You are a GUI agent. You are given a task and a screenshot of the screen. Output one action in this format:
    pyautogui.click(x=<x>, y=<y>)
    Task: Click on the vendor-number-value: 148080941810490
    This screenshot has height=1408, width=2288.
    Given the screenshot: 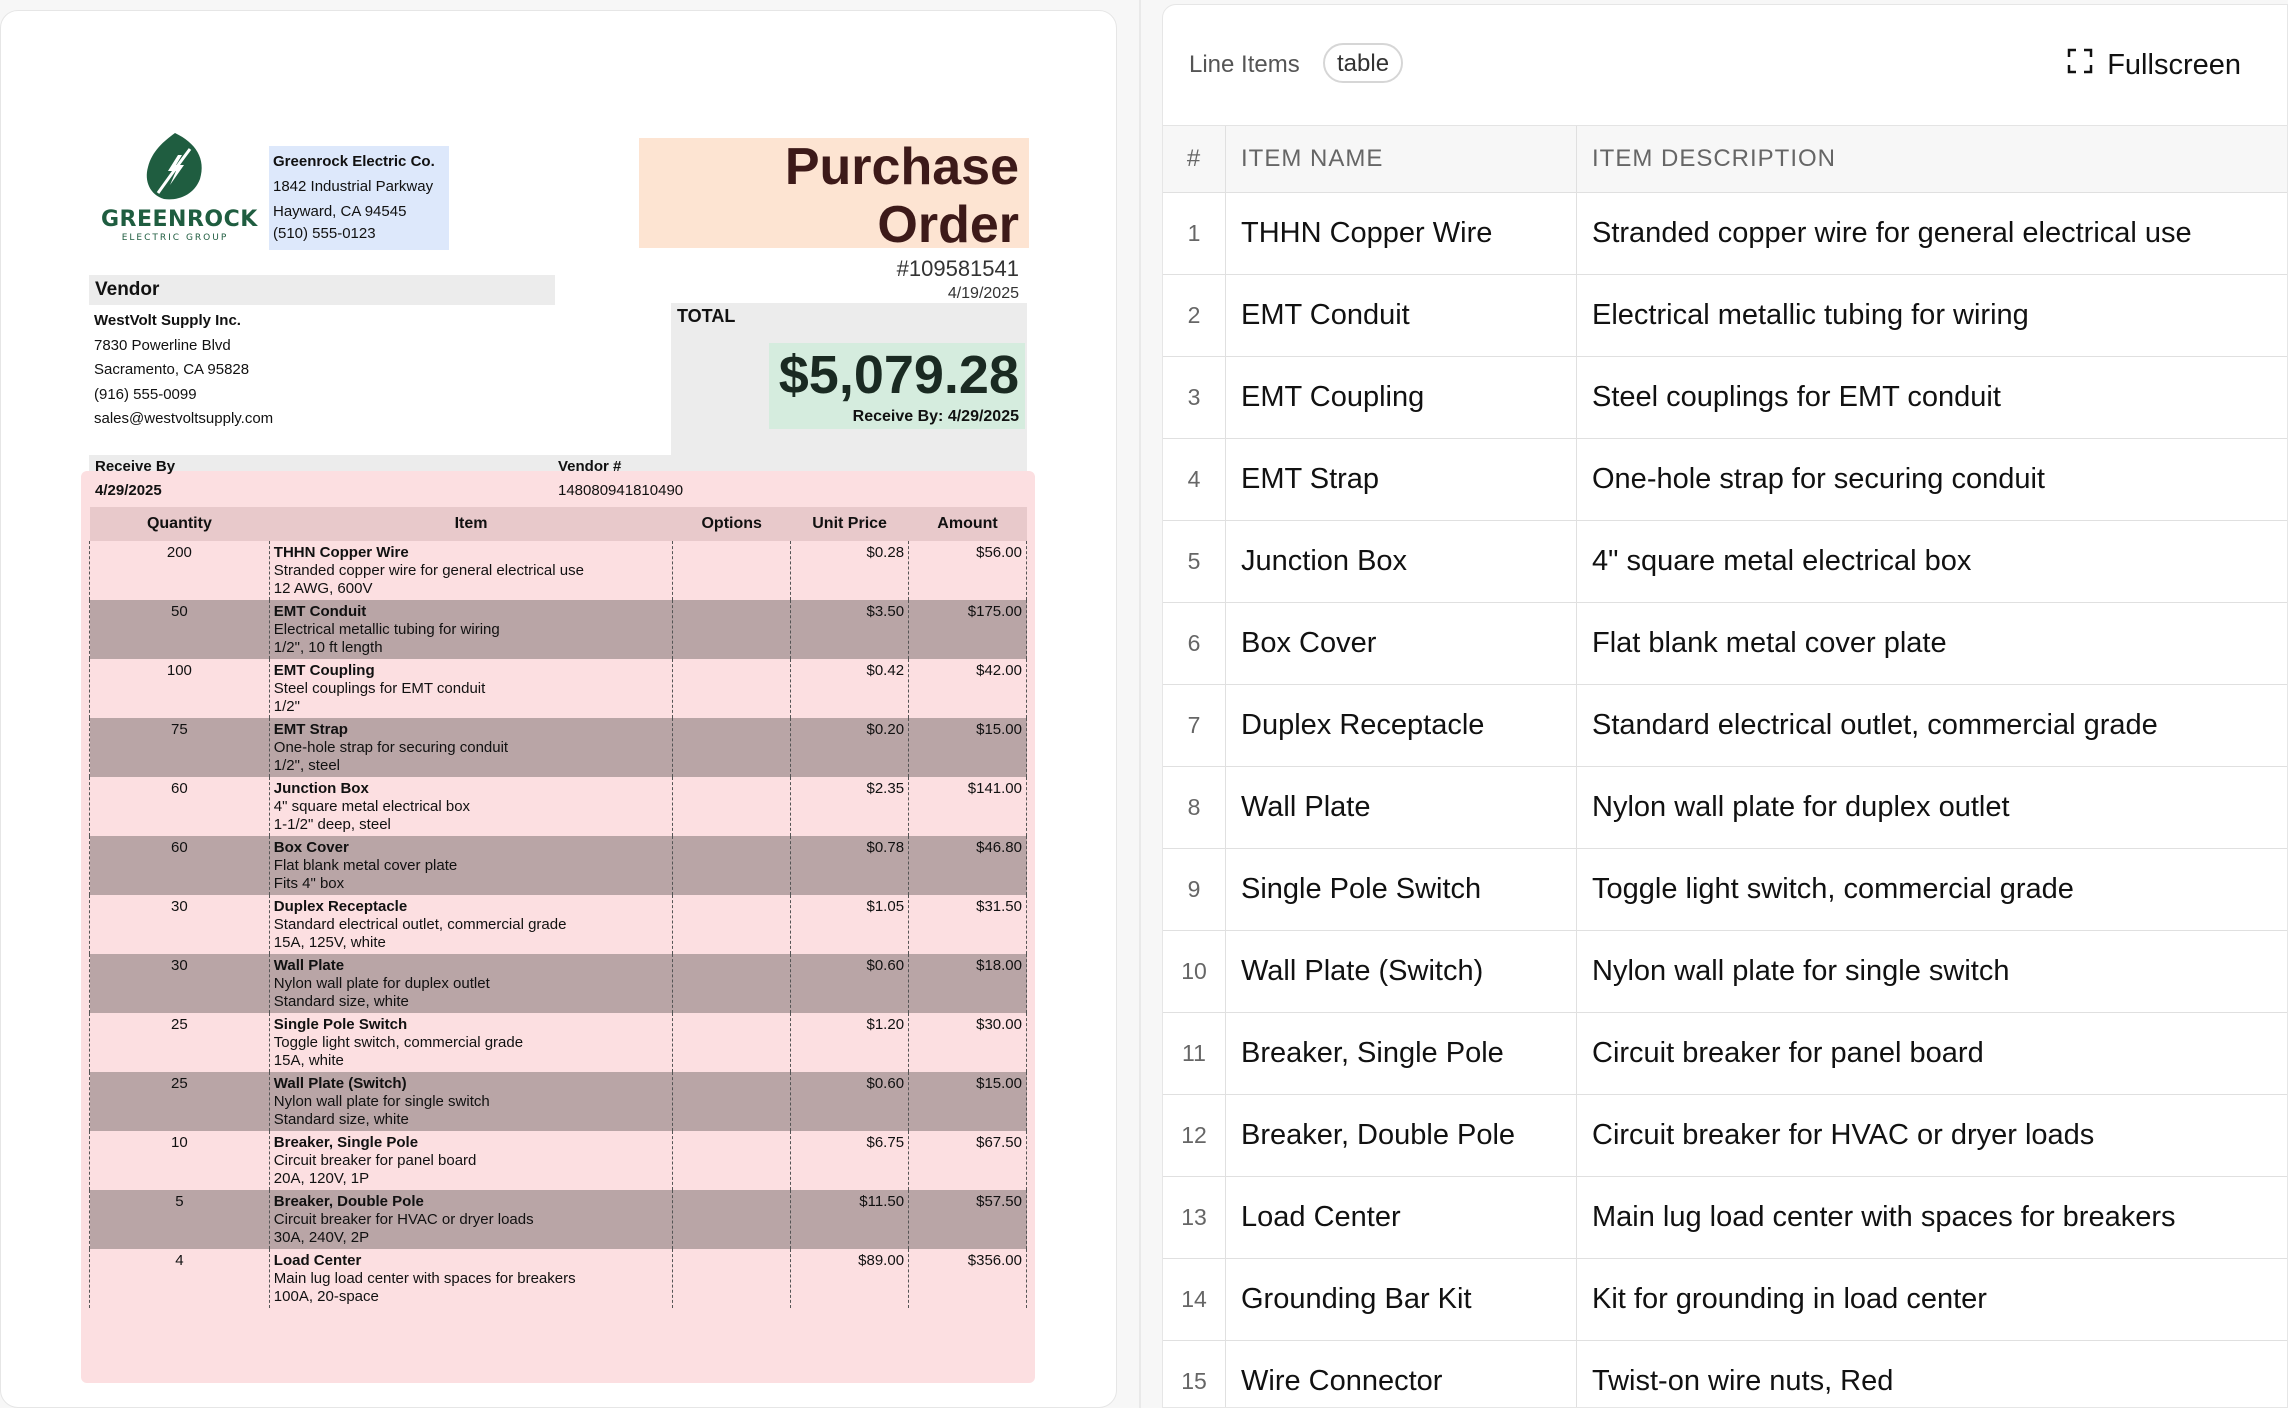 What is the action you would take?
    pyautogui.click(x=621, y=490)
    